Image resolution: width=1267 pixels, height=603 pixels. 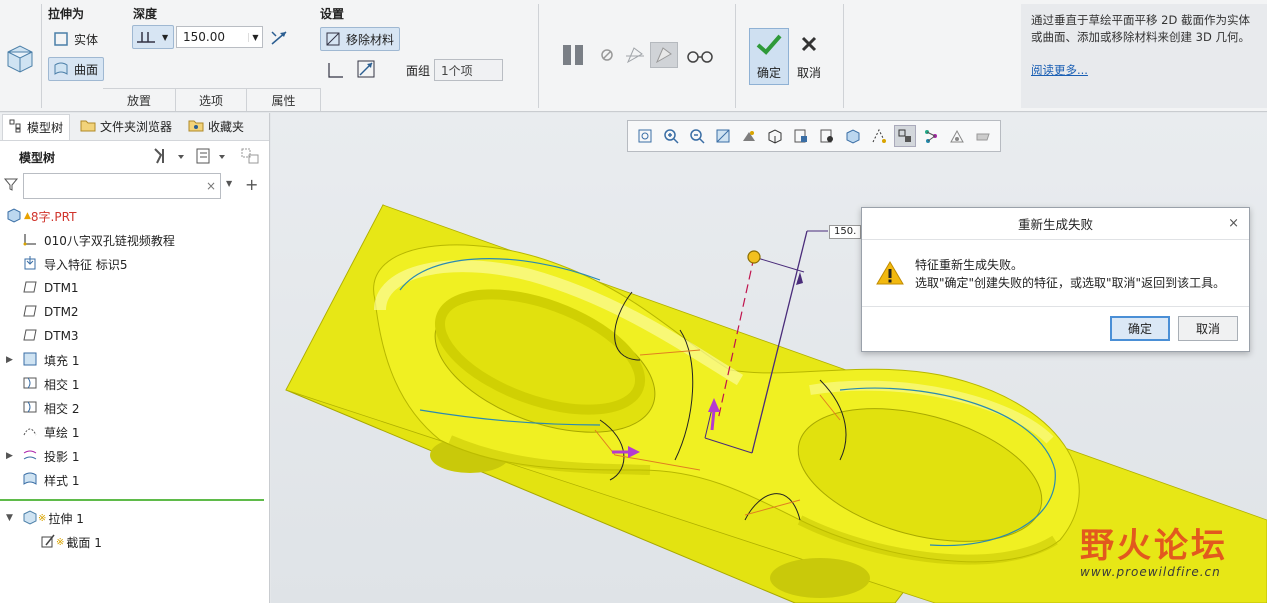 What do you see at coordinates (30, 456) in the screenshot?
I see `projection-icon` at bounding box center [30, 456].